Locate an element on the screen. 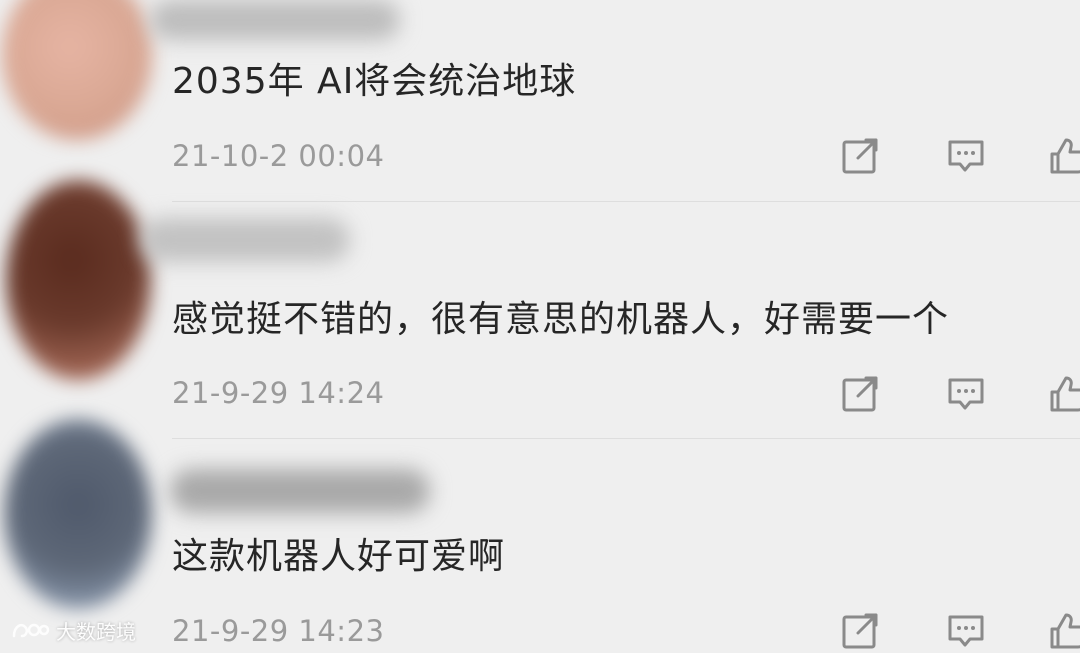  watermark-text: 大数跨境 is located at coordinates (96, 631).